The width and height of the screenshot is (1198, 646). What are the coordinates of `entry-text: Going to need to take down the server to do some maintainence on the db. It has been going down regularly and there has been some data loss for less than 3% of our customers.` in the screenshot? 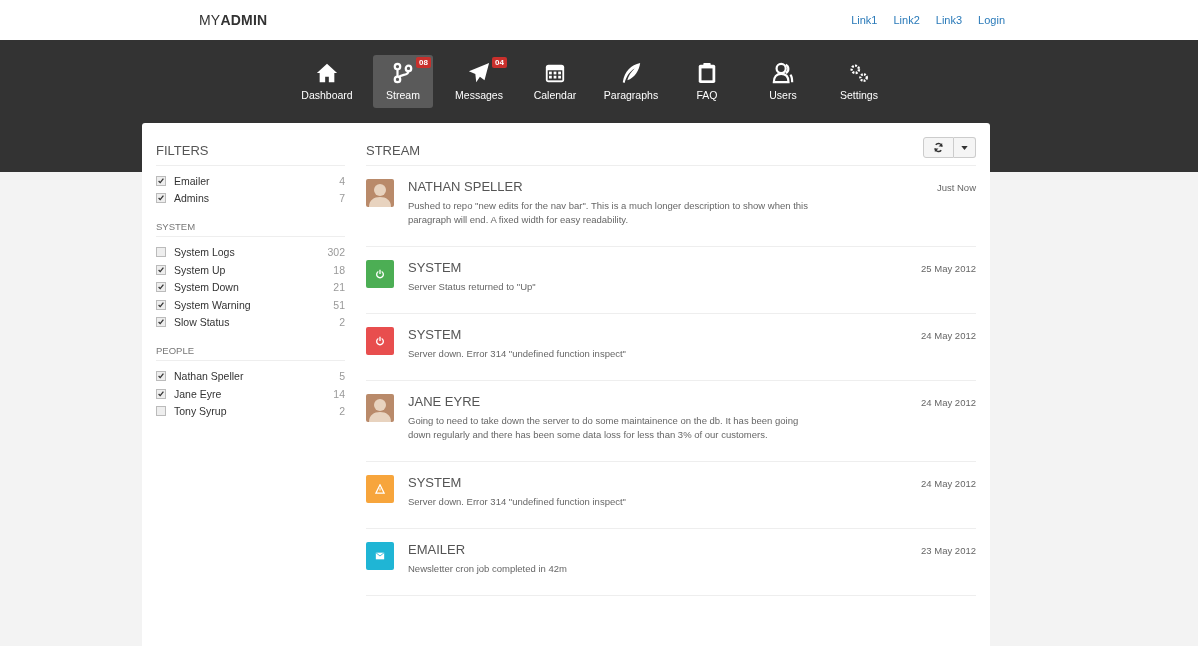 It's located at (604, 428).